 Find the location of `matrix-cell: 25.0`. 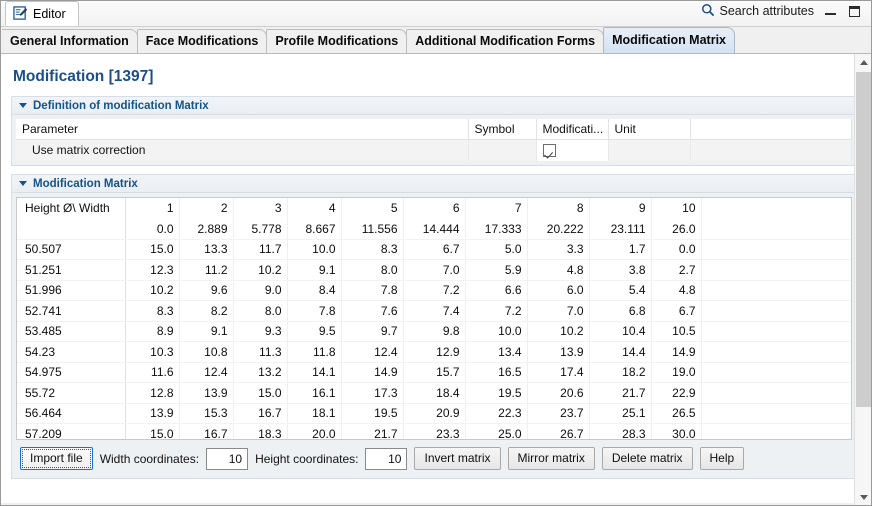

matrix-cell: 25.0 is located at coordinates (496, 431).